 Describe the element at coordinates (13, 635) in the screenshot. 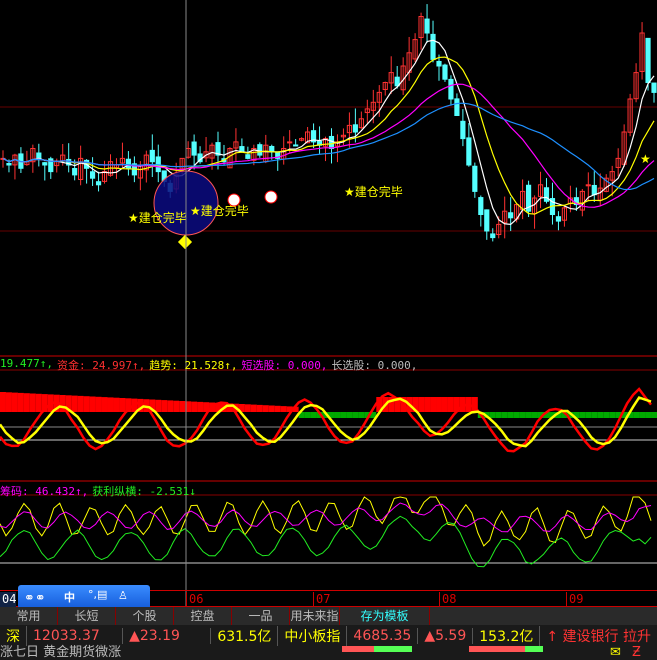

I see `market-name: 深` at that location.